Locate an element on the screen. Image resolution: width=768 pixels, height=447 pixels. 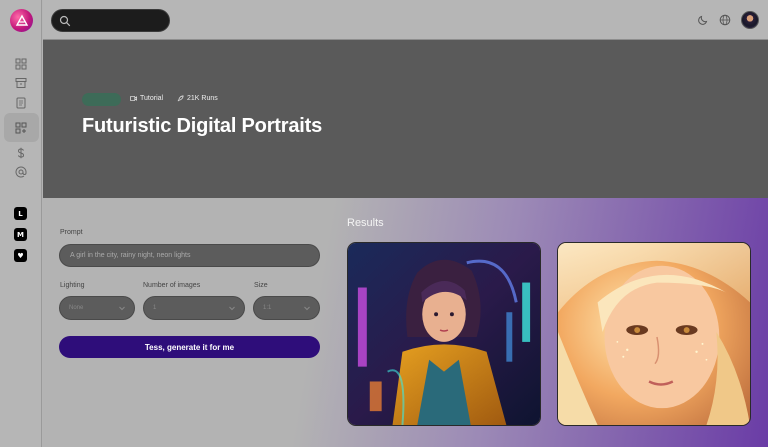
images-select: 1 is located at coordinates (194, 308).